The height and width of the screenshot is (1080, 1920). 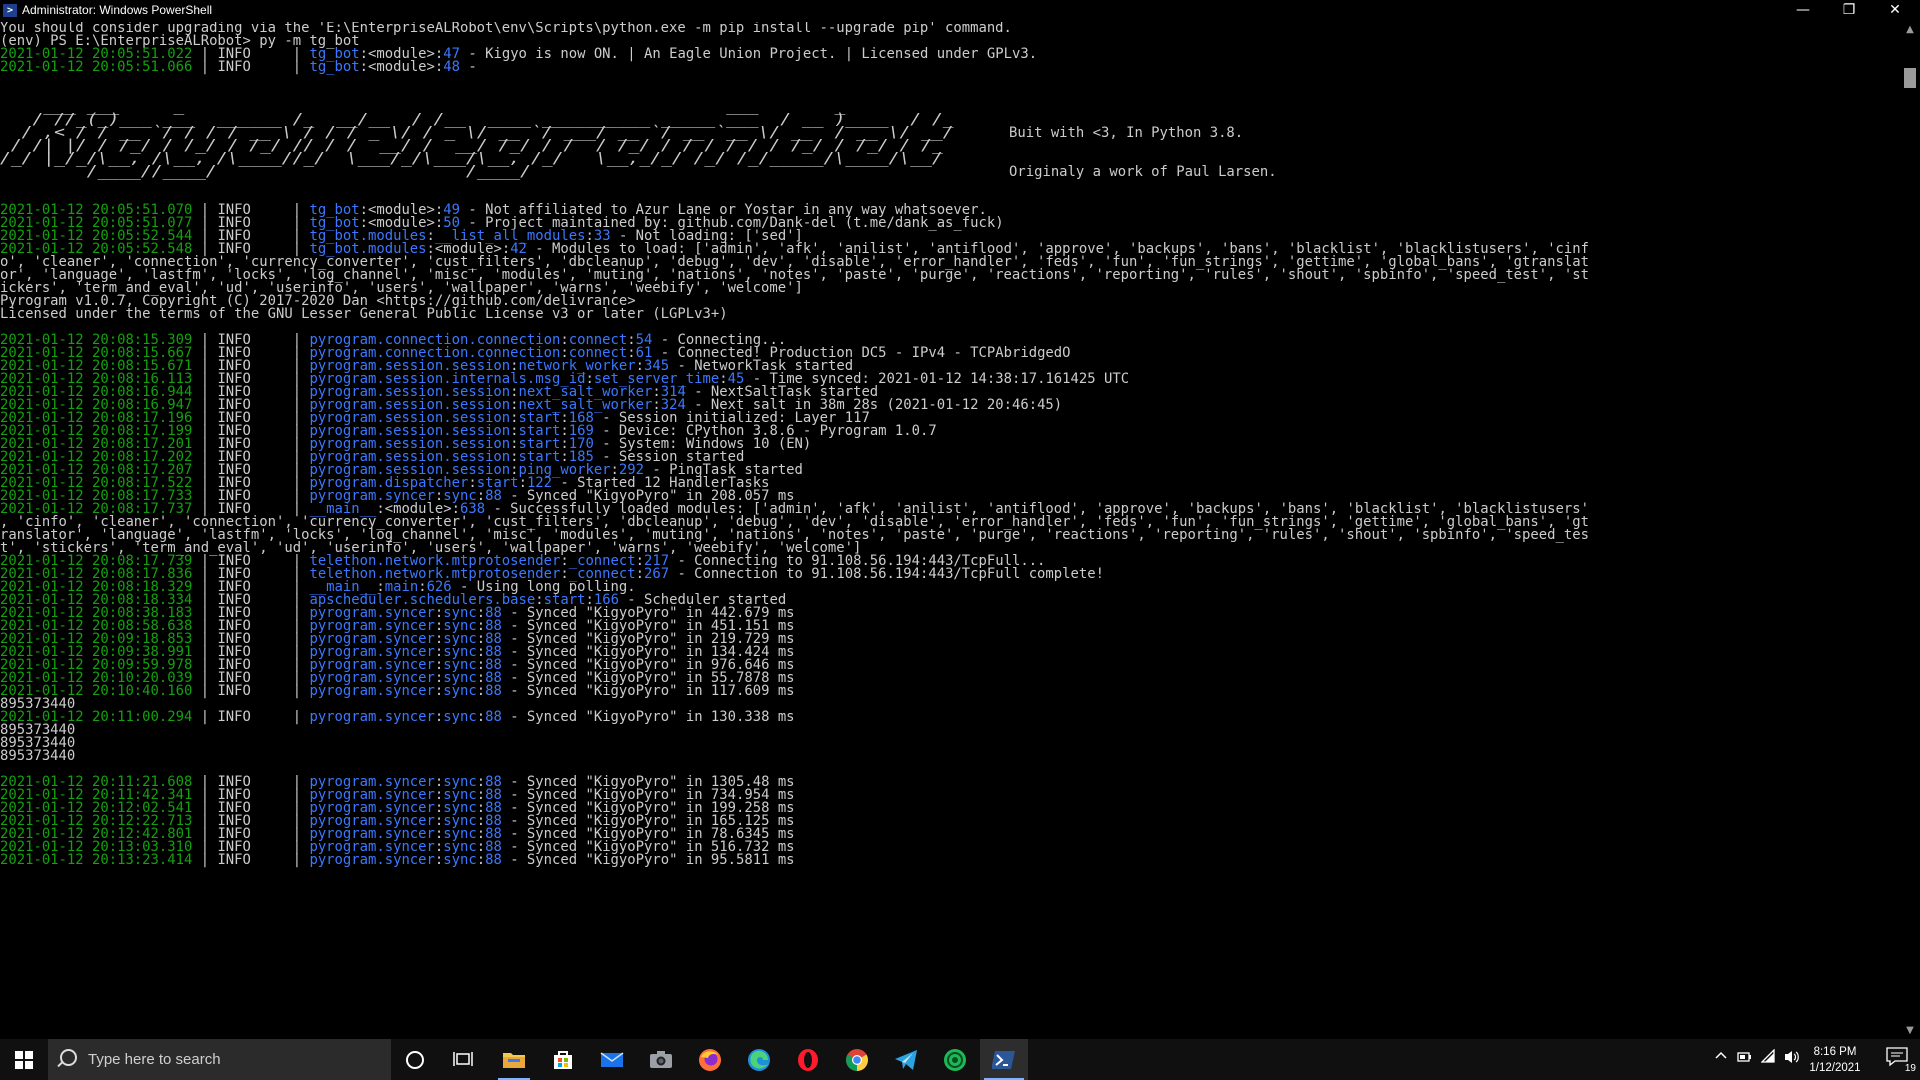 I want to click on app-green-icon, so click(x=955, y=1059).